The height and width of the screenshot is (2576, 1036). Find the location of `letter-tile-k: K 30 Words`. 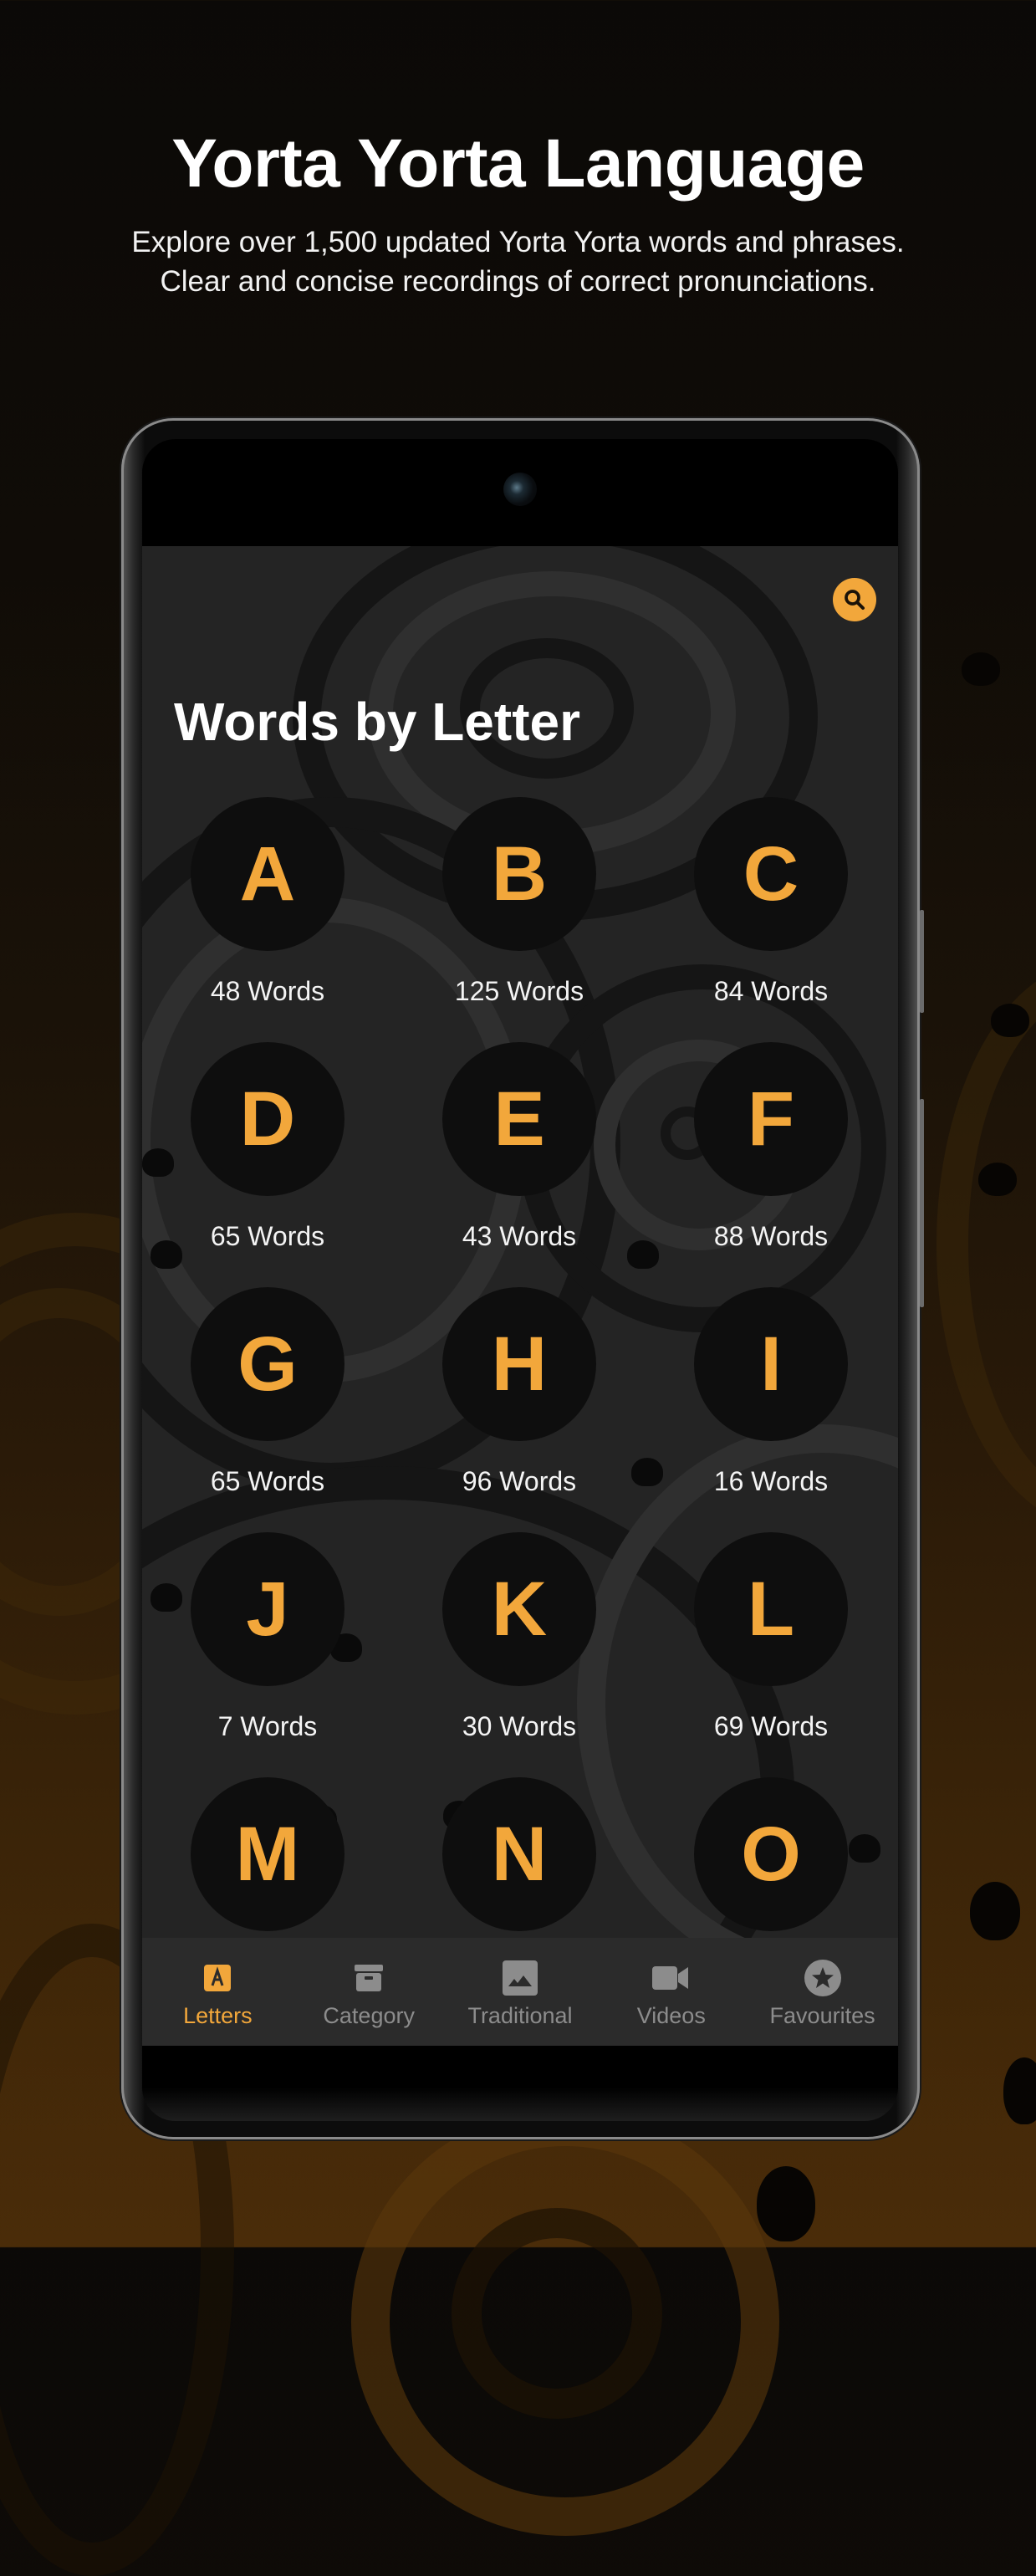

letter-tile-k: K 30 Words is located at coordinates (519, 1636).